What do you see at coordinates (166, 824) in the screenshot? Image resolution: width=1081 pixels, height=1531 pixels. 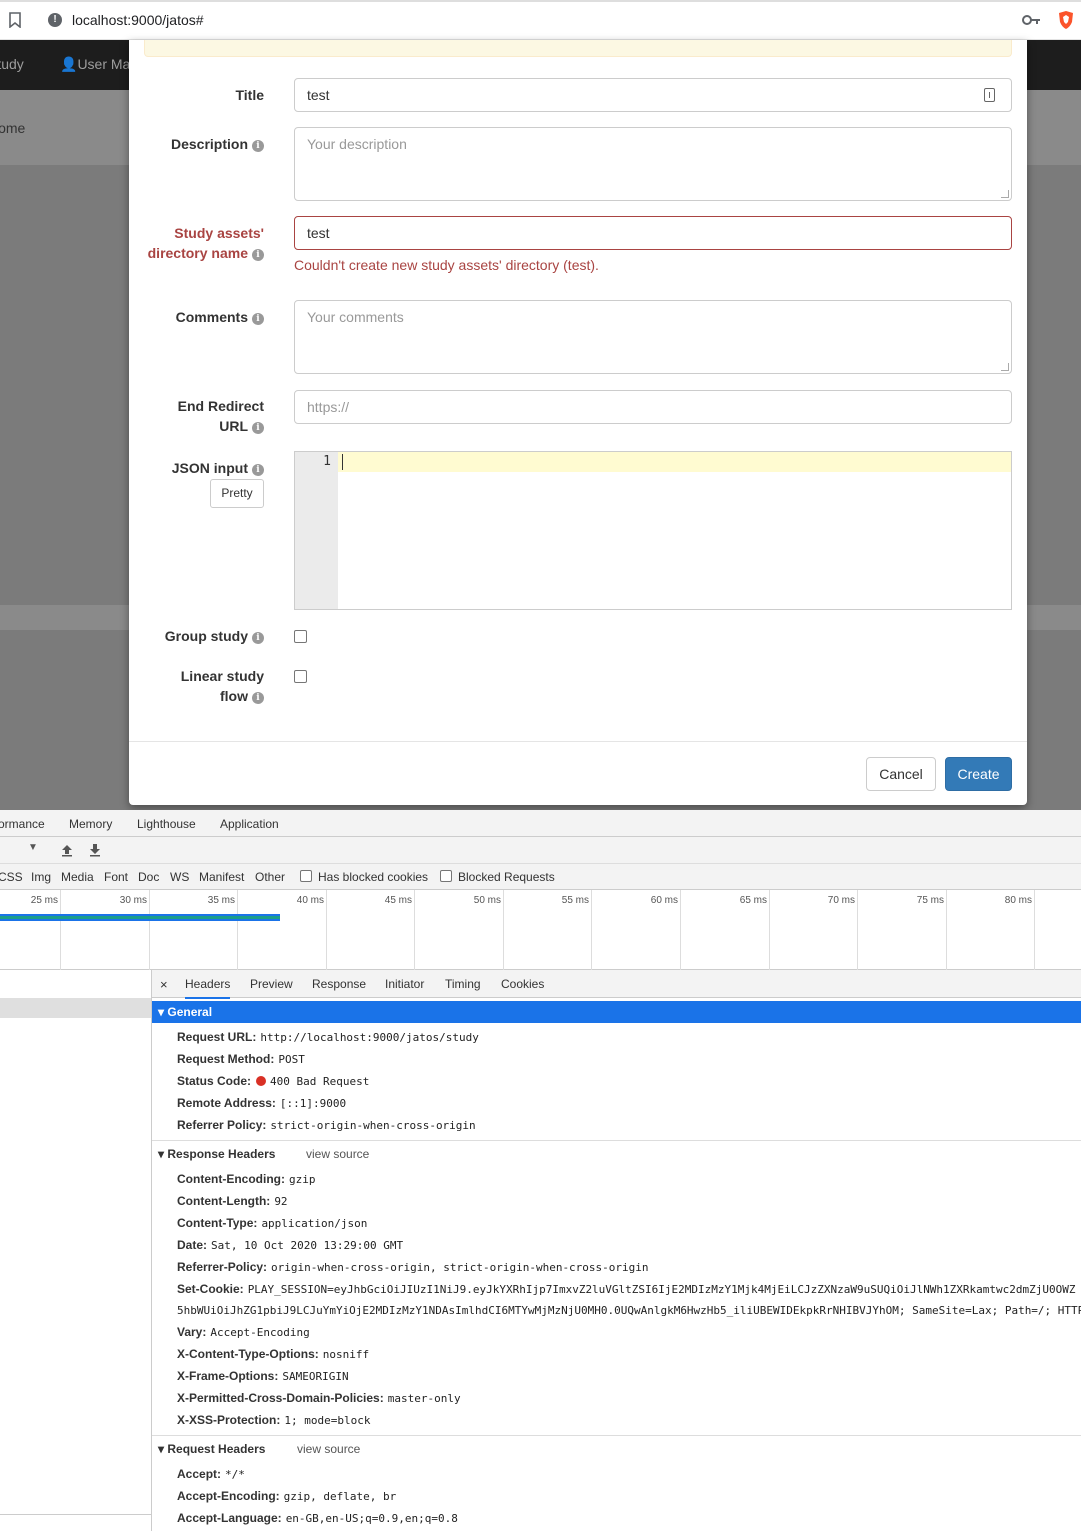 I see `tab-lighthouse: Lighthouse` at bounding box center [166, 824].